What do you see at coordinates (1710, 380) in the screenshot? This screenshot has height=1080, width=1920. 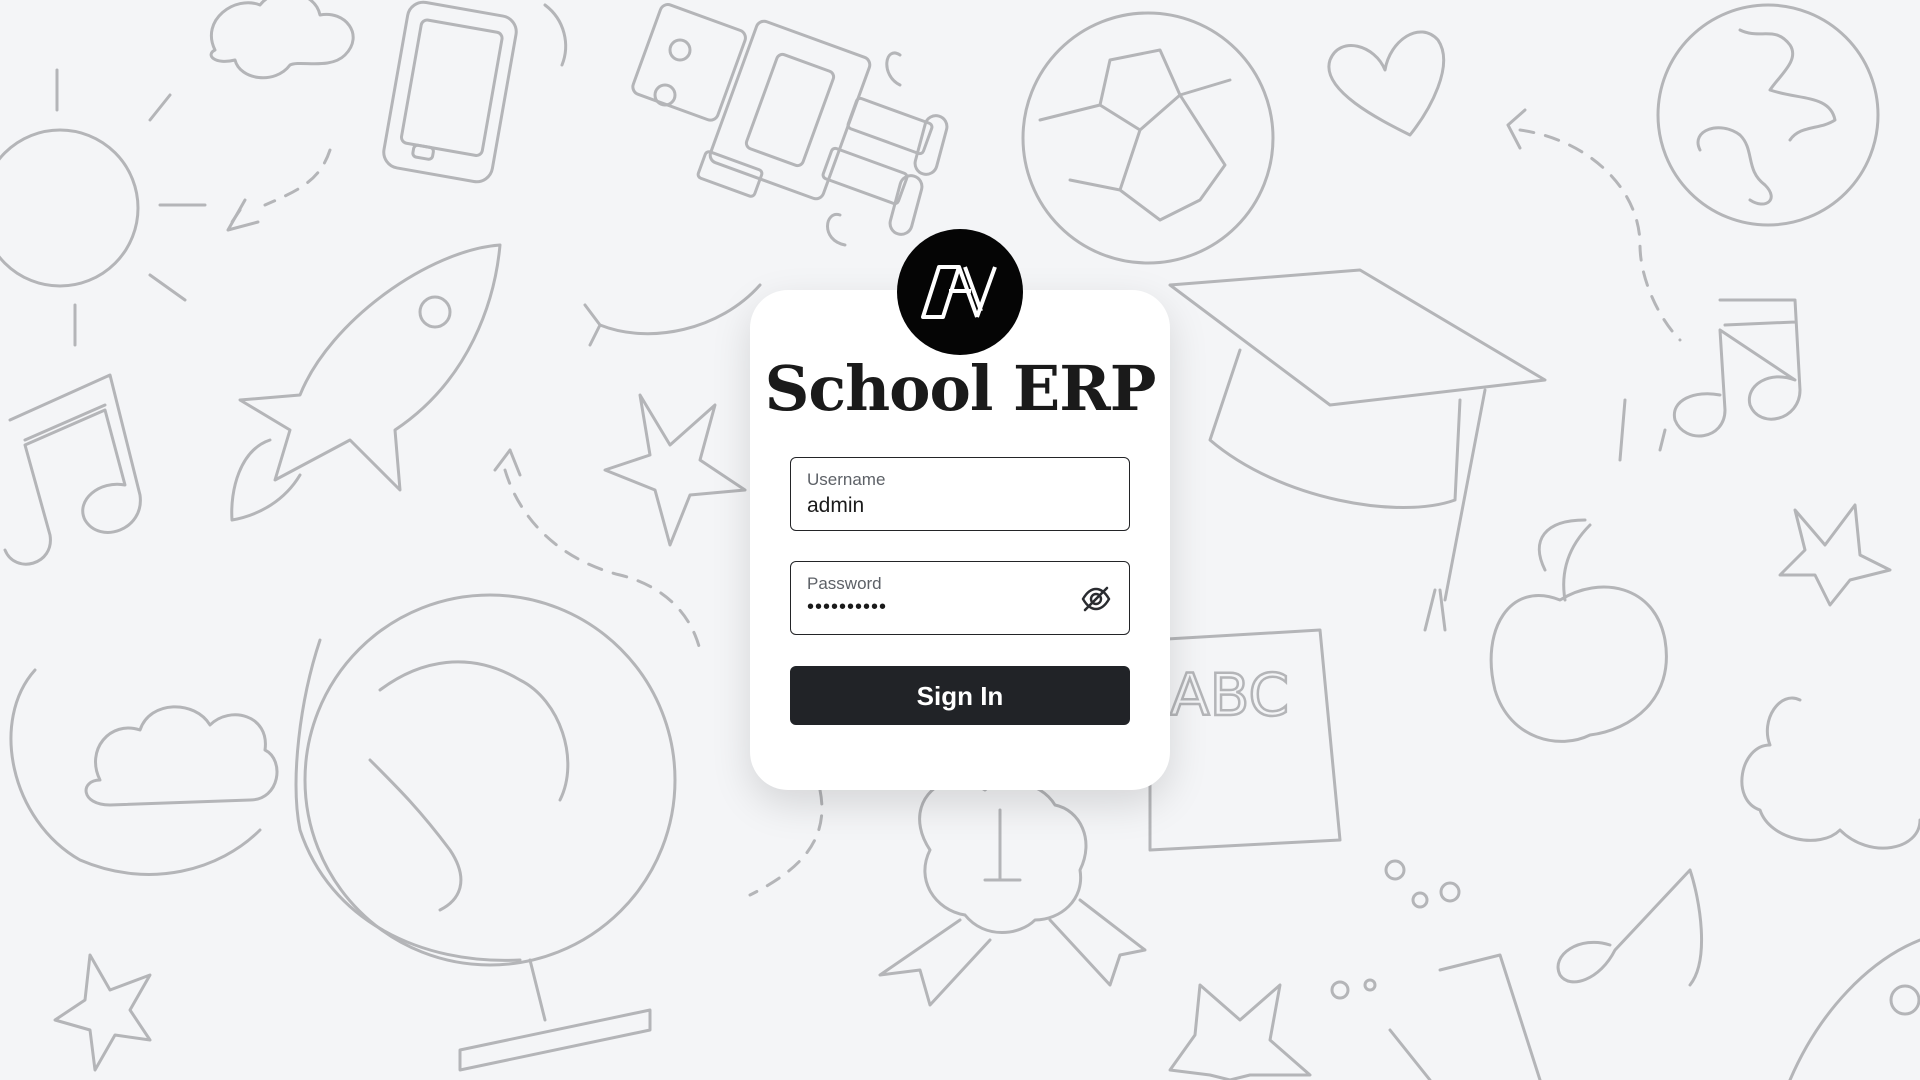 I see `music-note-doodle-right` at bounding box center [1710, 380].